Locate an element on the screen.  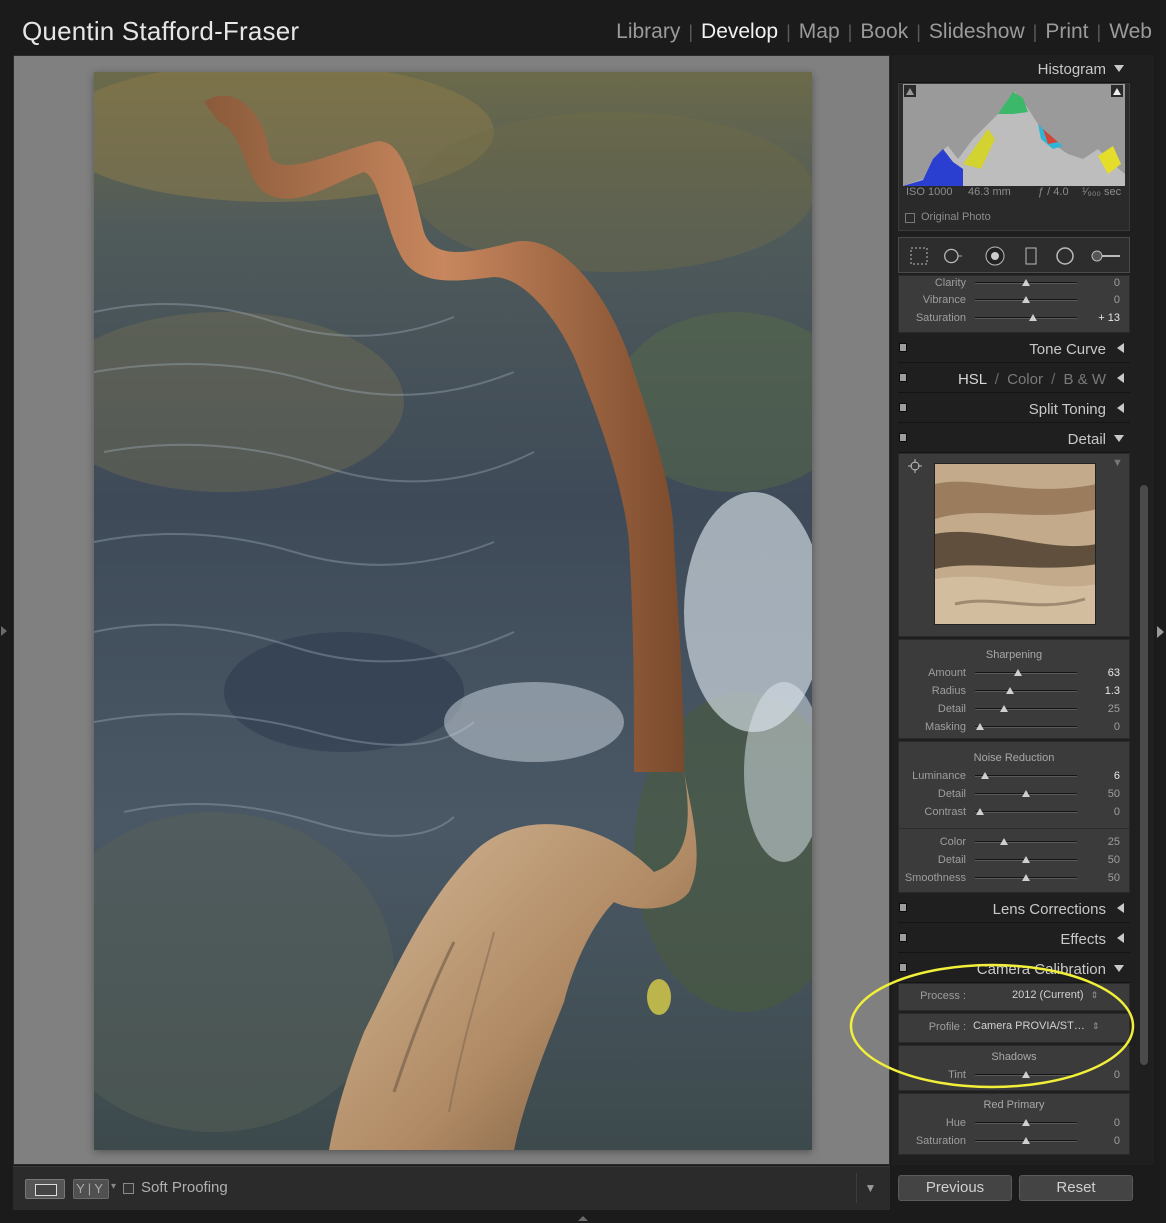
tone-curve-header: Tone Curve is located at coordinates (1014, 349).